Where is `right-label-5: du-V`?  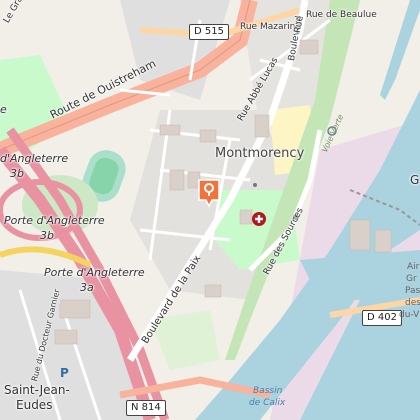
right-label-5: du-V is located at coordinates (409, 315).